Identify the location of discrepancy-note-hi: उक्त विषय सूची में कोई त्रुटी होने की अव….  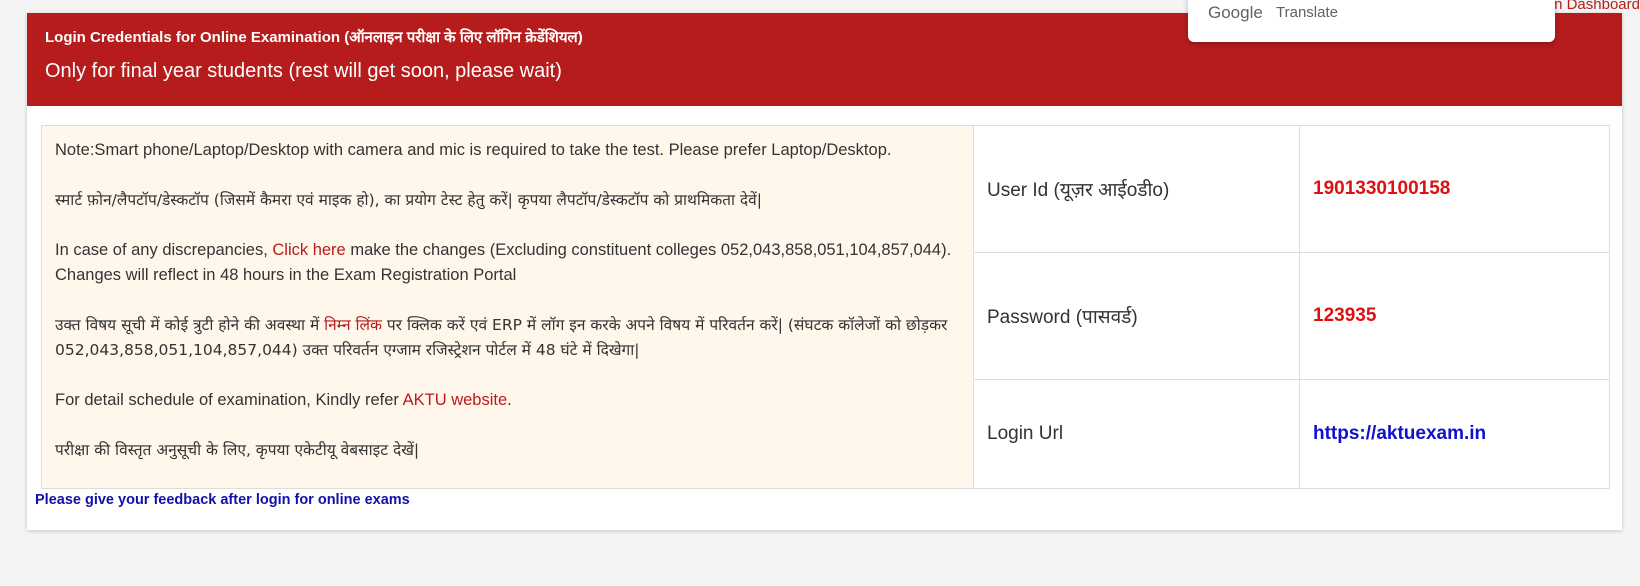
(501, 337).